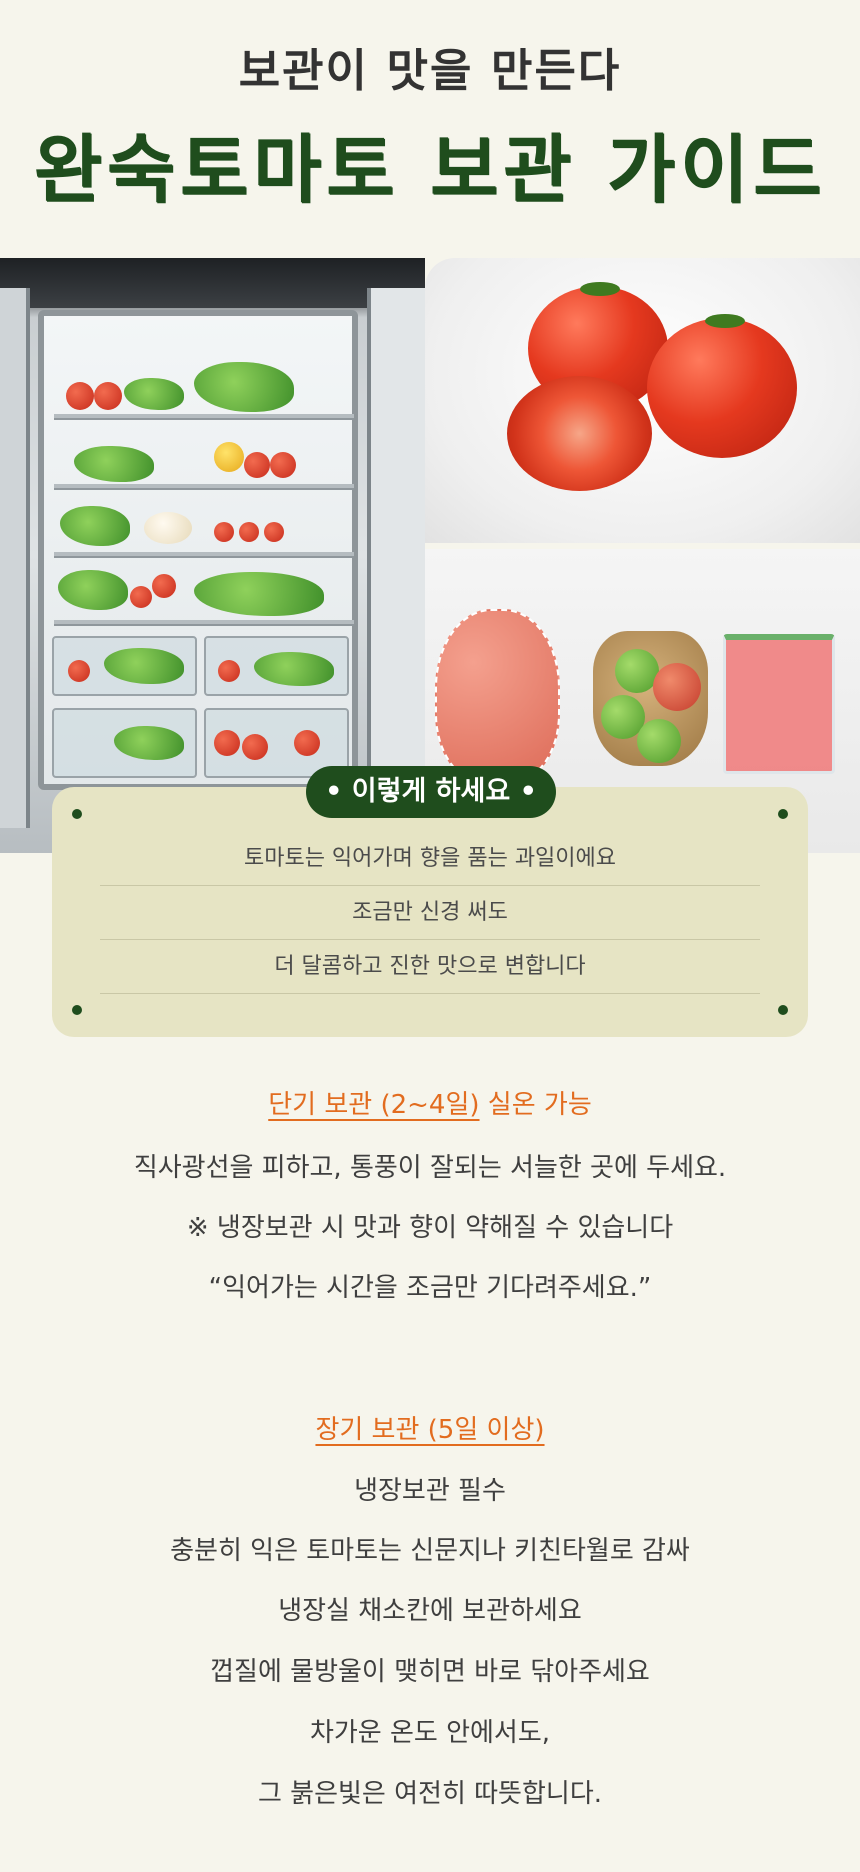 The height and width of the screenshot is (1872, 860). I want to click on long-term-line: 충분히 익은 토마토는 신문지나 키친타월로 감싸, so click(430, 1551).